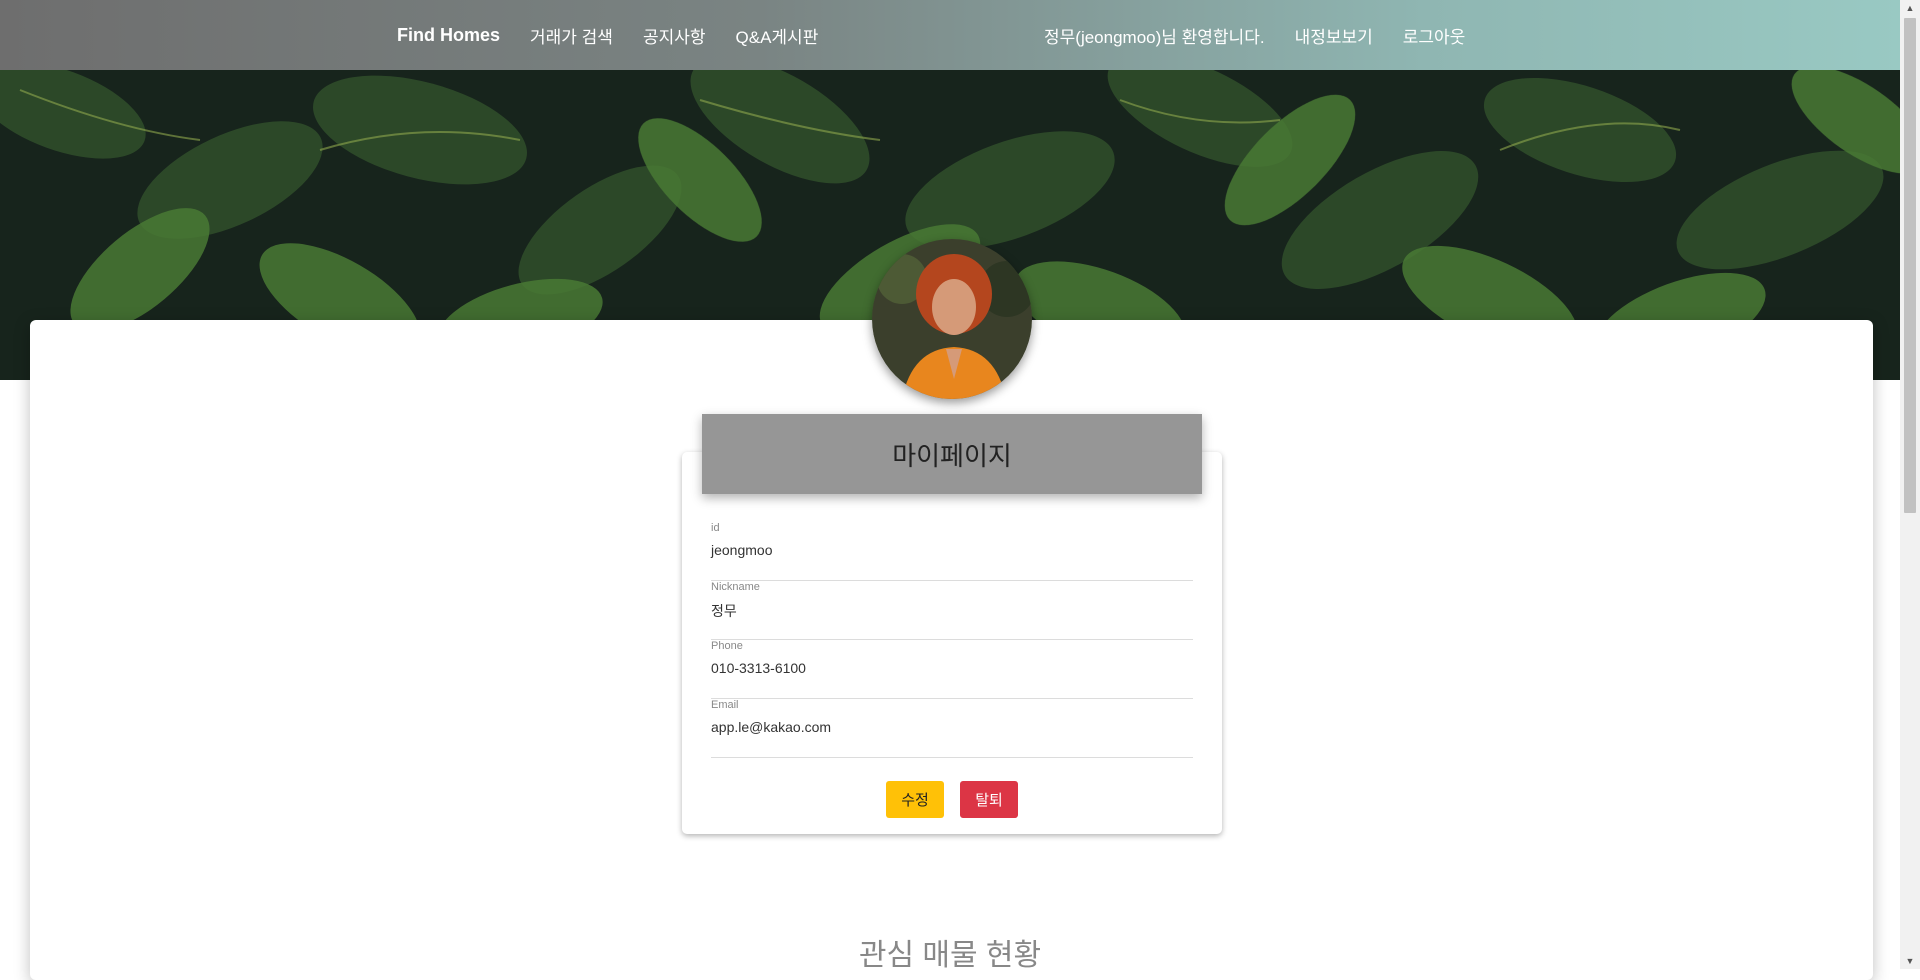 This screenshot has height=980, width=1920. Describe the element at coordinates (727, 646) in the screenshot. I see `phone-label: Phone` at that location.